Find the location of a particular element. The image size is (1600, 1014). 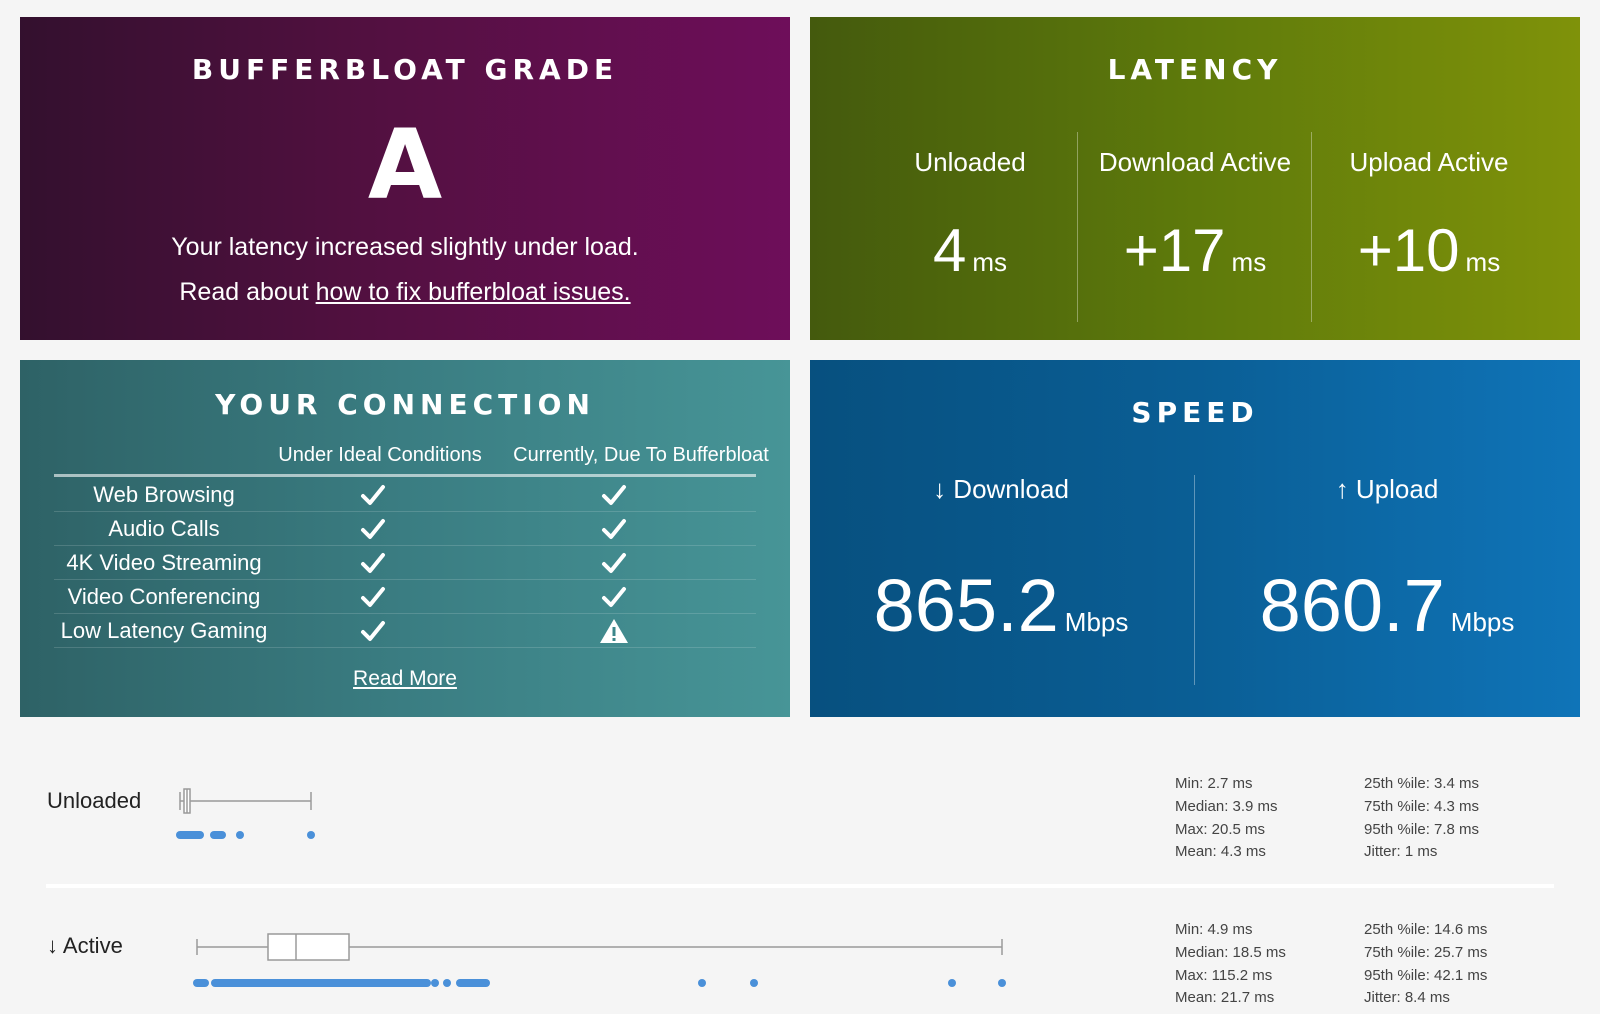

active-p95: 95th %ile: 42.1 ms is located at coordinates (1426, 975).